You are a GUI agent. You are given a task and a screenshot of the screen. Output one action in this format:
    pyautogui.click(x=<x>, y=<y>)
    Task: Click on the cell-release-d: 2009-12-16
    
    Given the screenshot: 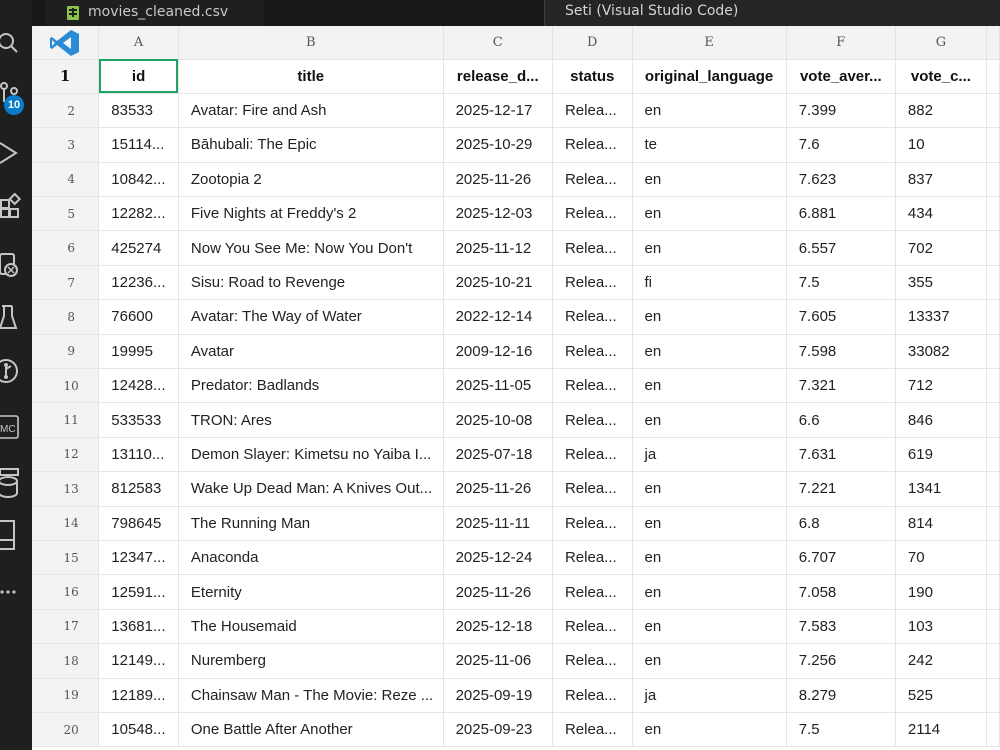 What is the action you would take?
    pyautogui.click(x=498, y=352)
    